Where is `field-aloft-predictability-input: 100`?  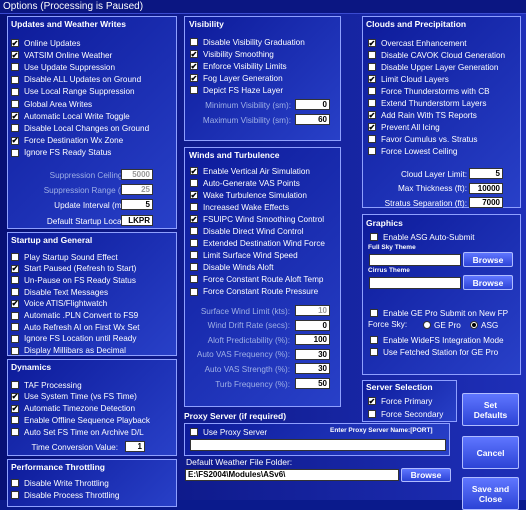 field-aloft-predictability-input: 100 is located at coordinates (312, 340).